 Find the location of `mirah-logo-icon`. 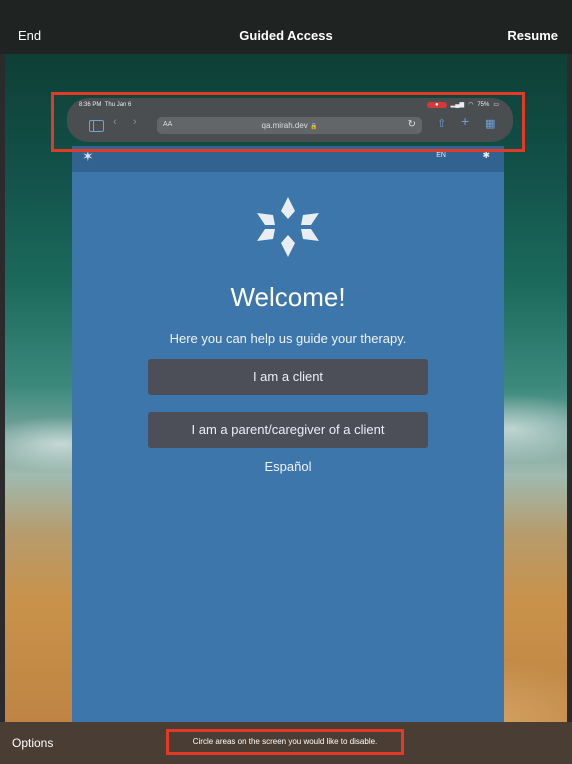

mirah-logo-icon is located at coordinates (288, 227).